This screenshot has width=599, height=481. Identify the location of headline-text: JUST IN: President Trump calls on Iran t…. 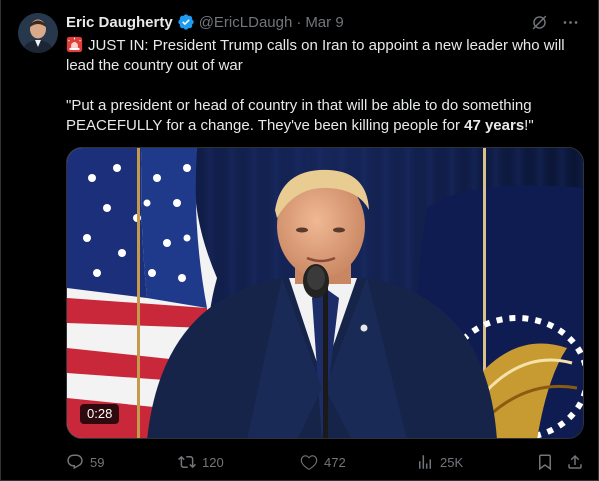
(315, 55).